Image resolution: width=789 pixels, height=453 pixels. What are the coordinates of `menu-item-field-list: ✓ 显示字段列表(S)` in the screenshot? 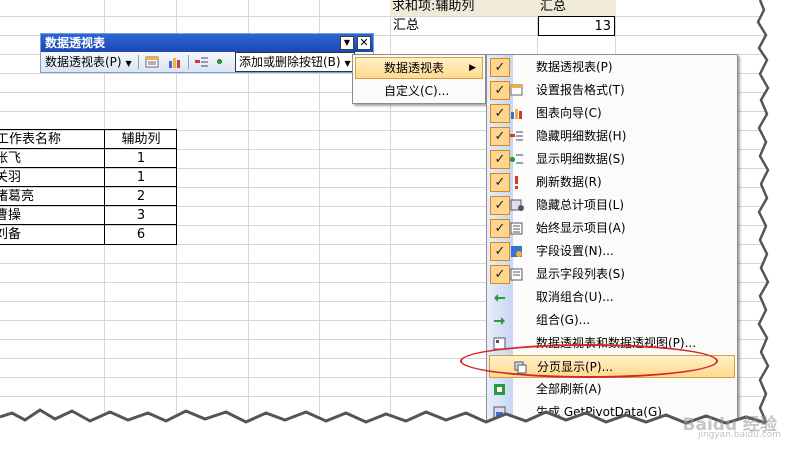 It's located at (612, 274).